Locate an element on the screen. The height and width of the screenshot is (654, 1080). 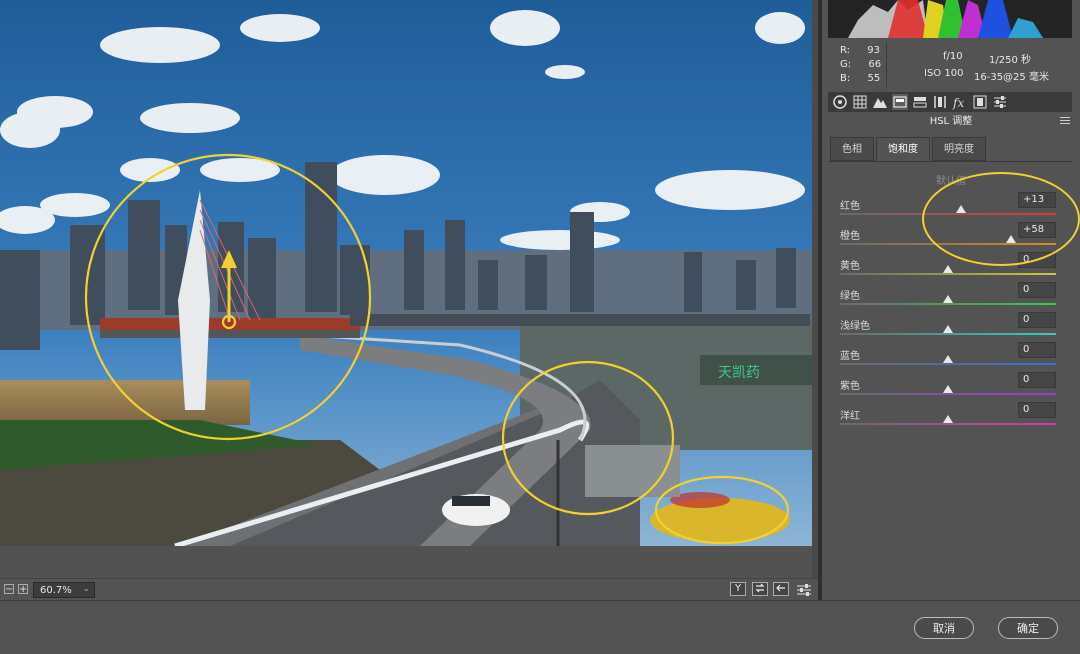
fx-icon: fx is located at coordinates (958, 103).